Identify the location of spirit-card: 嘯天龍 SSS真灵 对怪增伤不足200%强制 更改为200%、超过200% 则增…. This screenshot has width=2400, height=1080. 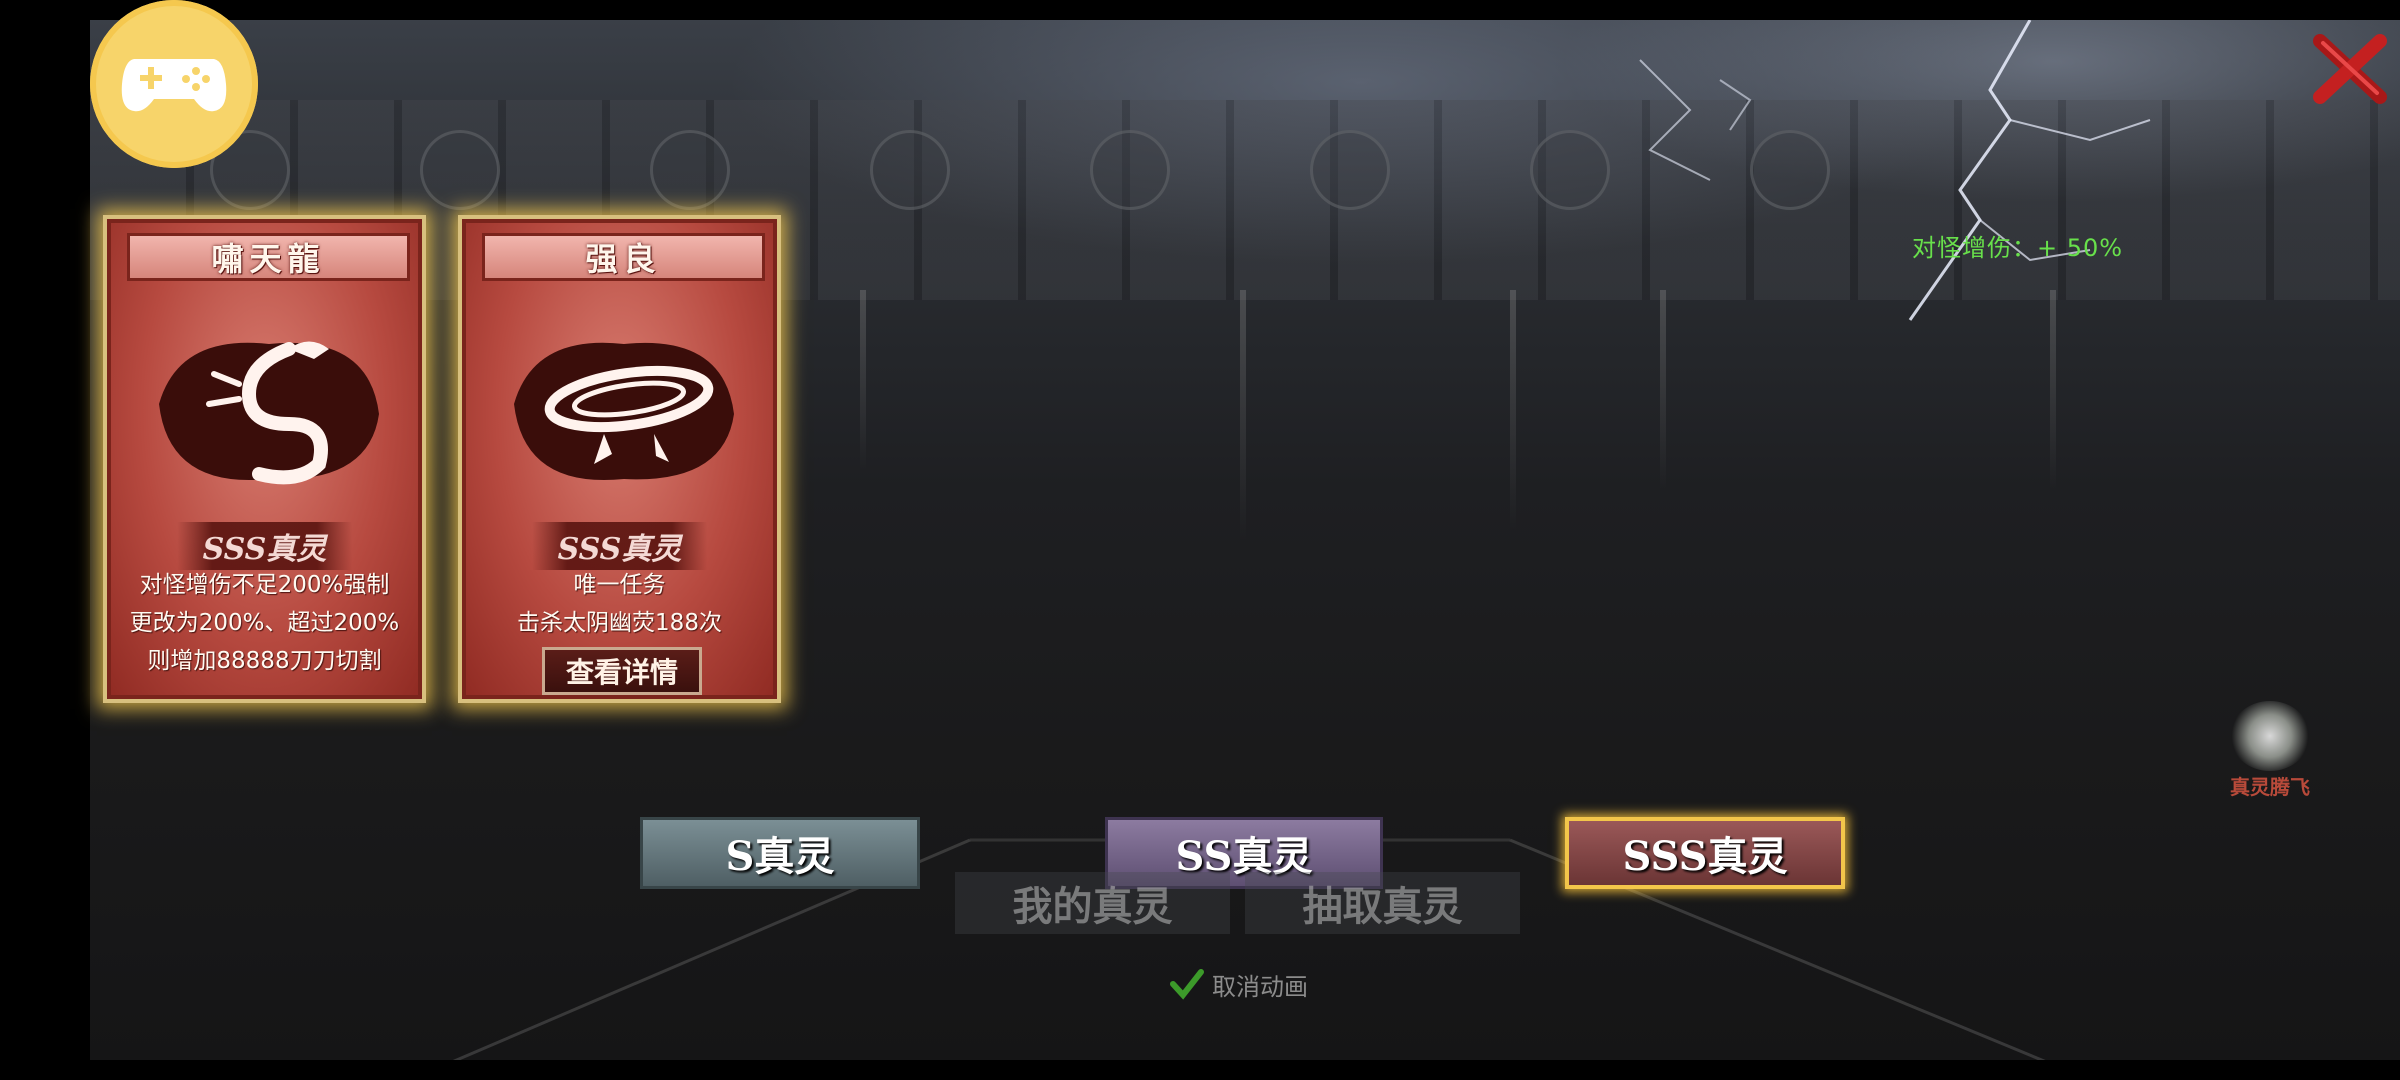
(264, 459).